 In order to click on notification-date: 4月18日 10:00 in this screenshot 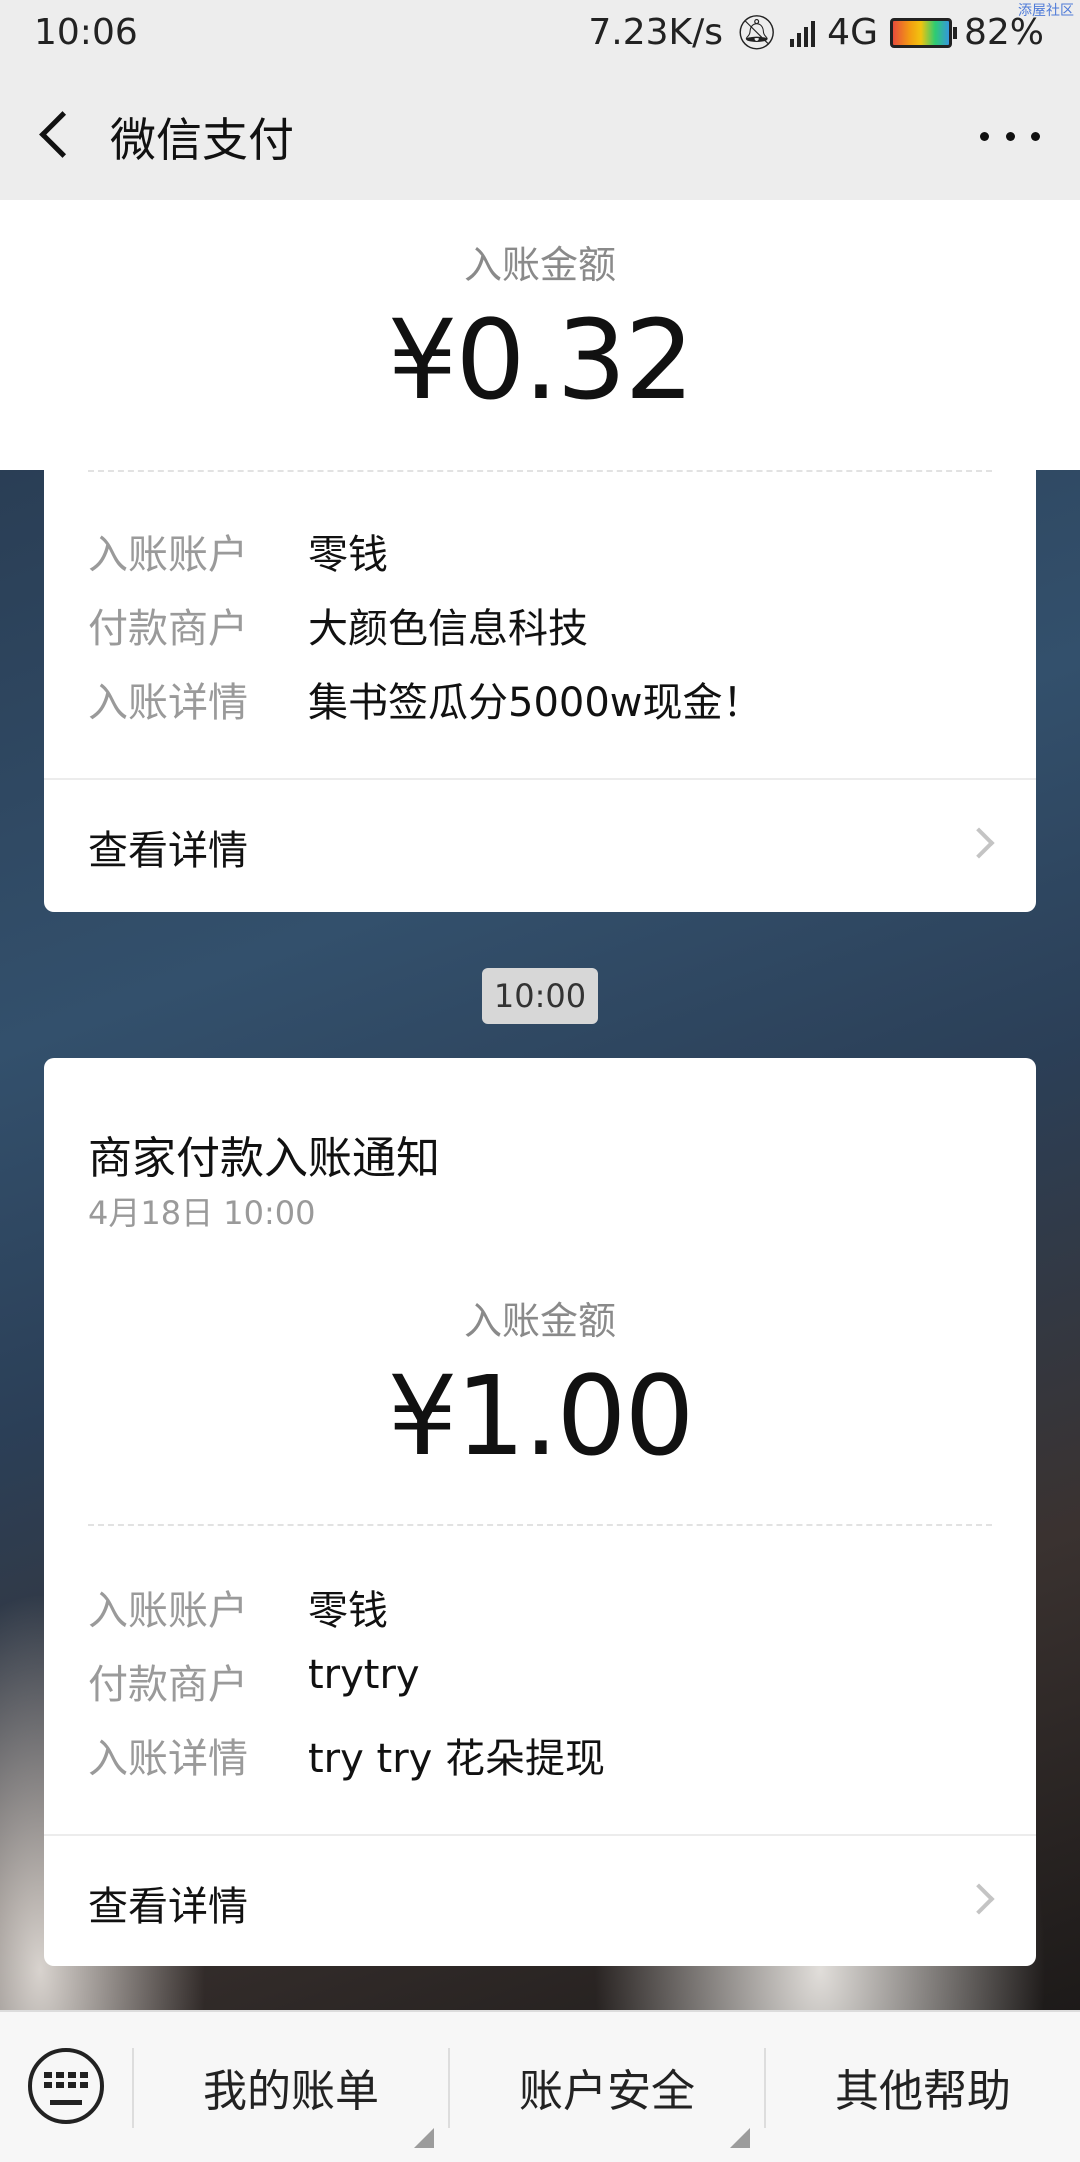, I will do `click(202, 1213)`.